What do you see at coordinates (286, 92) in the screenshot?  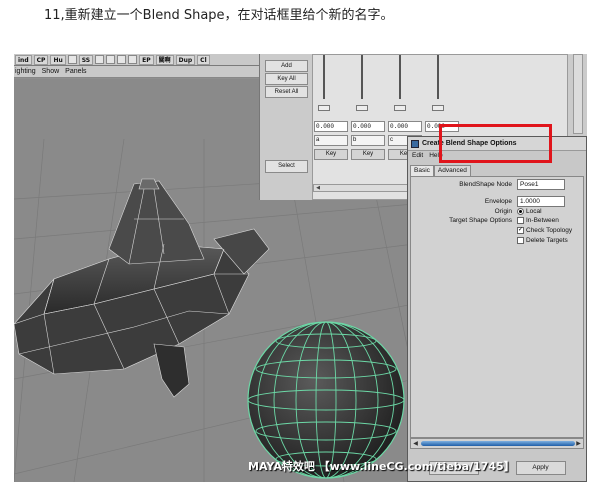 I see `reset-all-button: Reset All` at bounding box center [286, 92].